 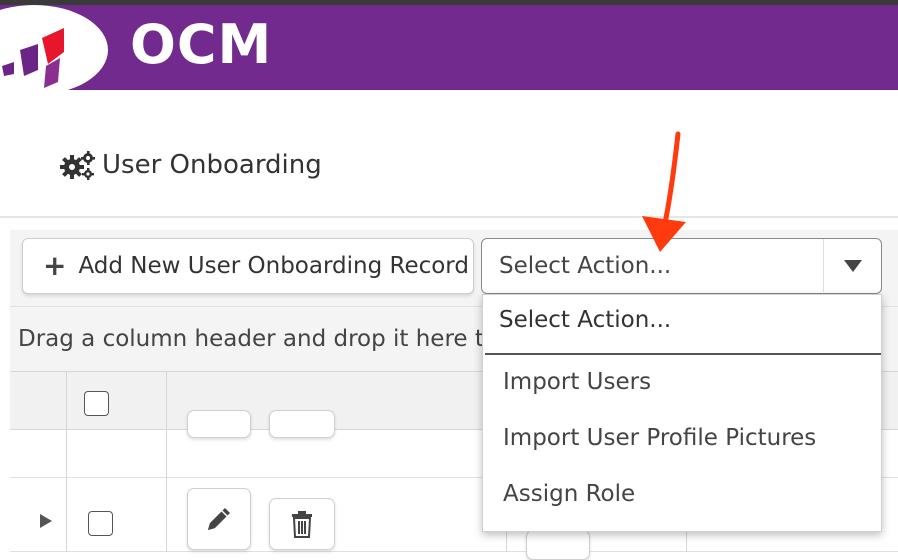 I want to click on page-title: User Onboarding, so click(x=191, y=165).